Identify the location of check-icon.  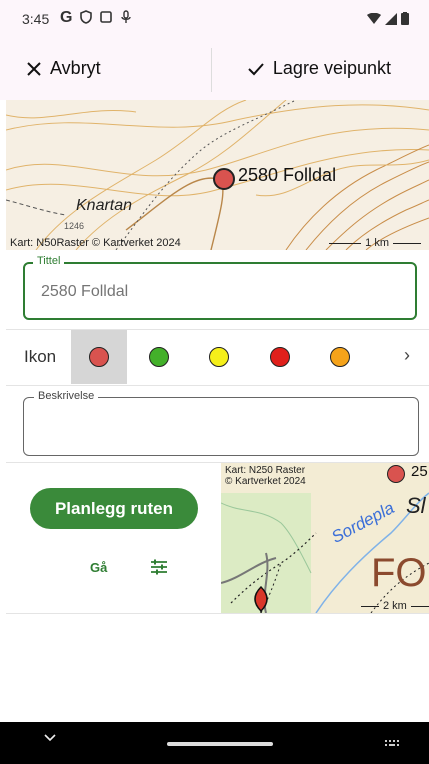
(256, 68).